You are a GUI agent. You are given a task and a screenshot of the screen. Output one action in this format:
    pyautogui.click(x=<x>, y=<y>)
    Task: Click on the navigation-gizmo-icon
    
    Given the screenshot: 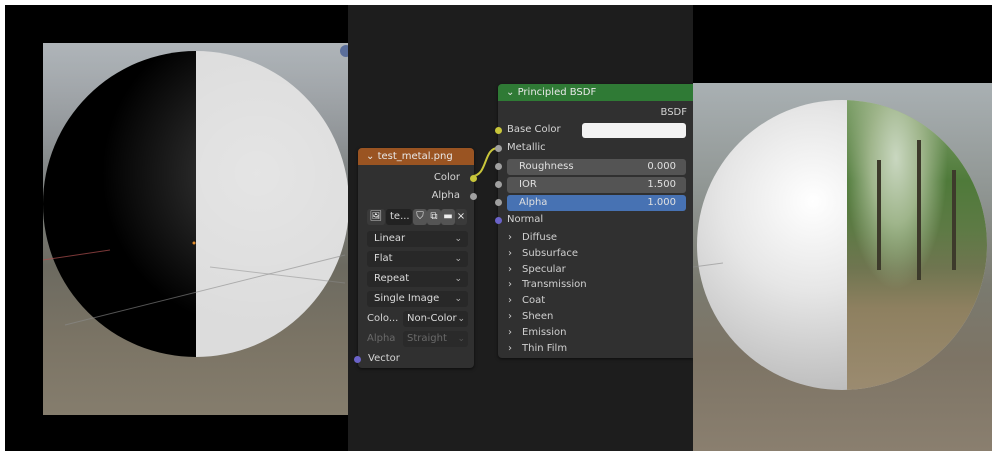 What is the action you would take?
    pyautogui.click(x=344, y=51)
    